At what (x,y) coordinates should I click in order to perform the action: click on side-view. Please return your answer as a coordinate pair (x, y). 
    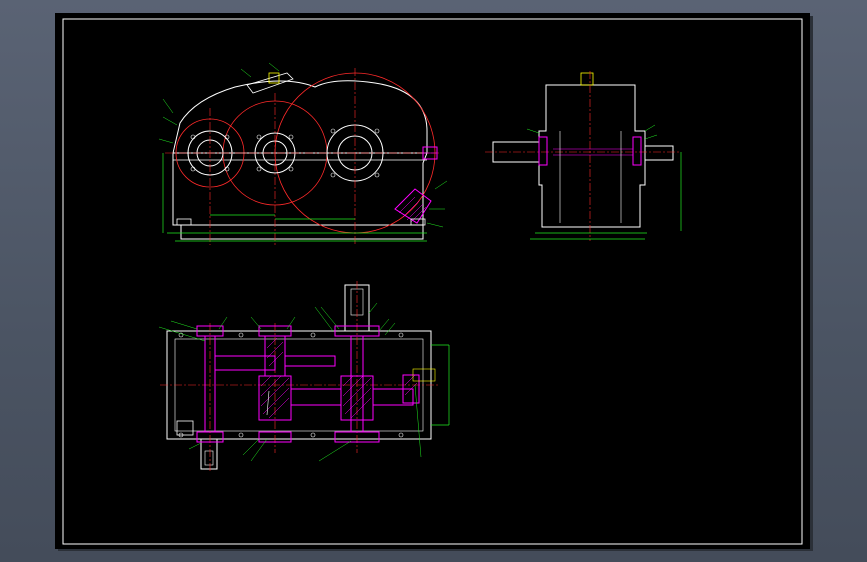
    Looking at the image, I should click on (583, 156).